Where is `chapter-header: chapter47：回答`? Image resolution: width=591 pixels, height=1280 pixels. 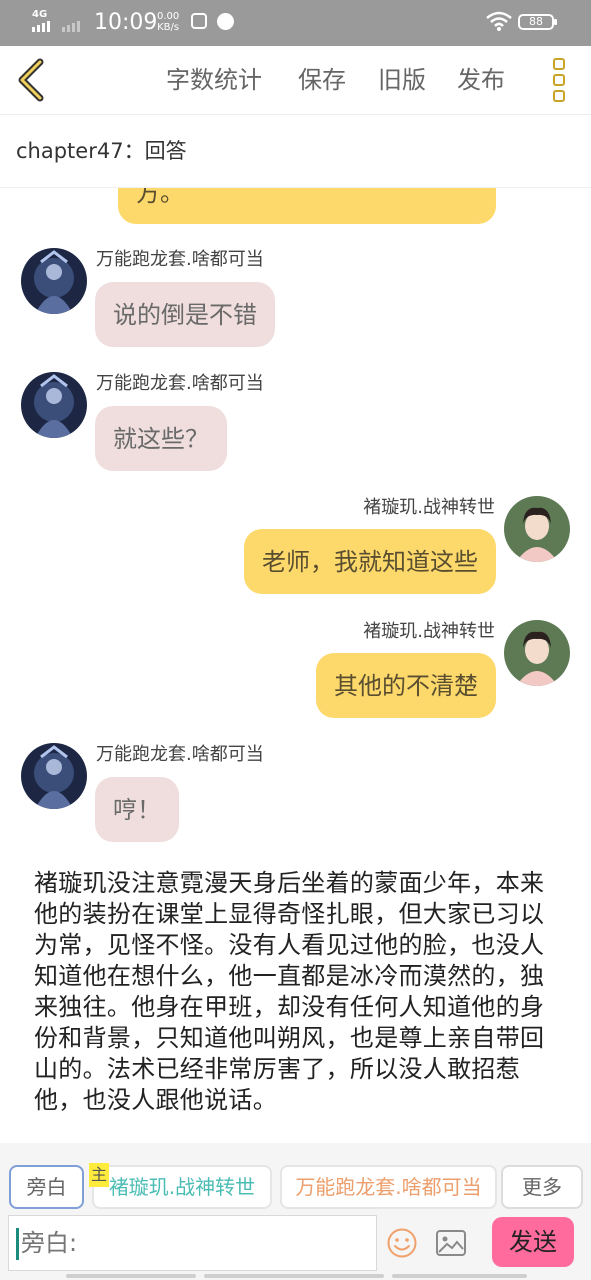 chapter-header: chapter47：回答 is located at coordinates (295, 151).